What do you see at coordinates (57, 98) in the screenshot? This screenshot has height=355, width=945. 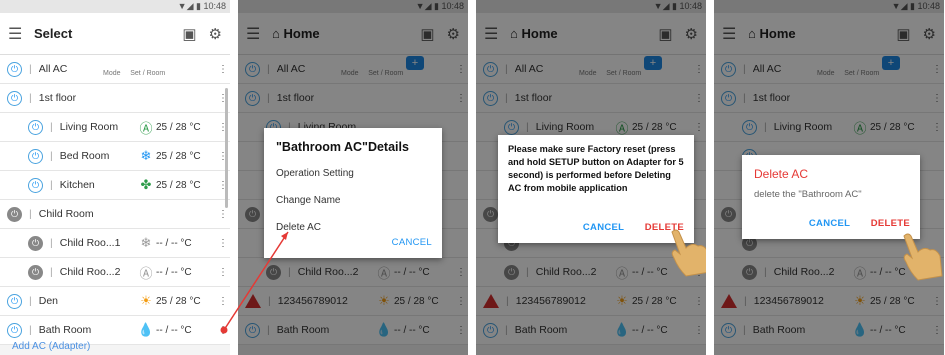 I see `item-label: 1st floor` at bounding box center [57, 98].